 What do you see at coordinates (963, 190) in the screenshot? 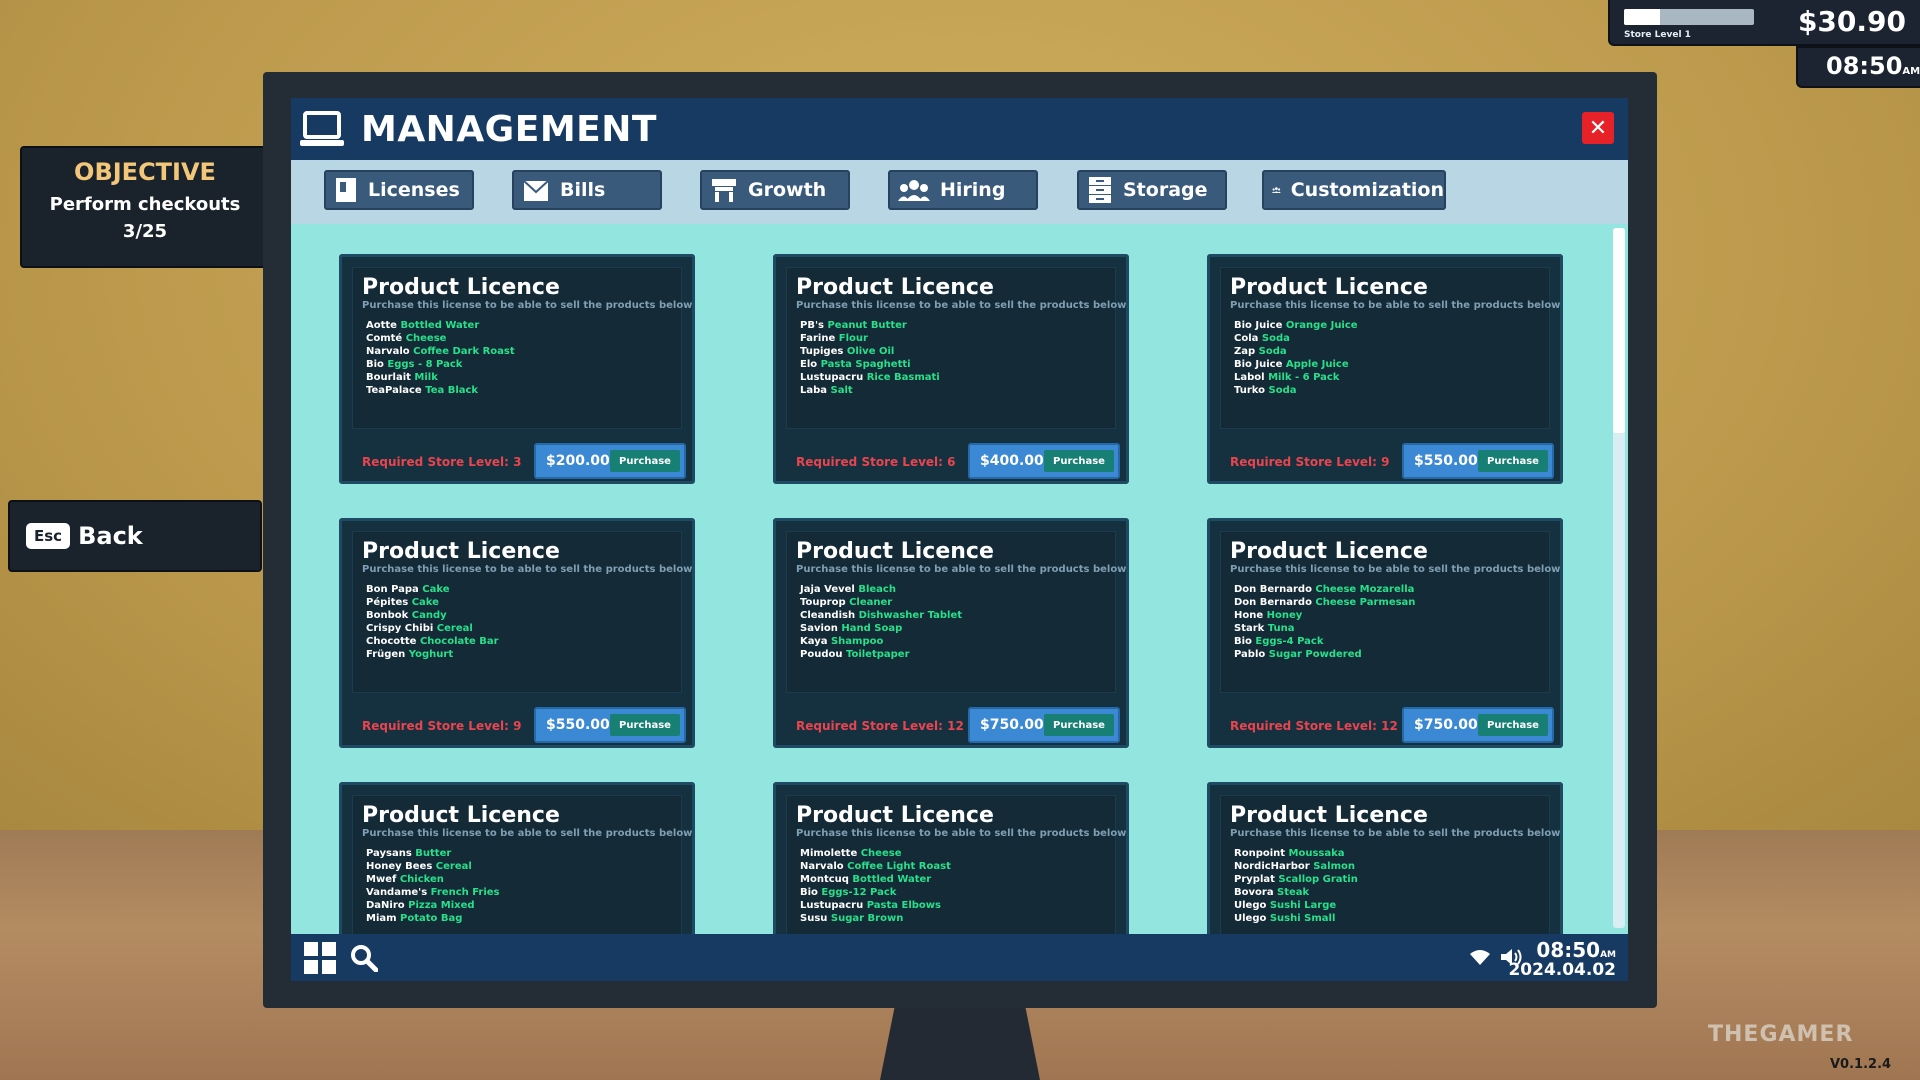
I see `tab-hiring: Hiring` at bounding box center [963, 190].